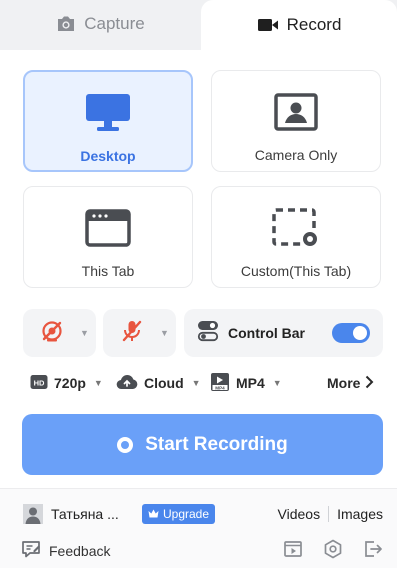  Describe the element at coordinates (108, 271) in the screenshot. I see `mode-tab-label: This Tab` at that location.